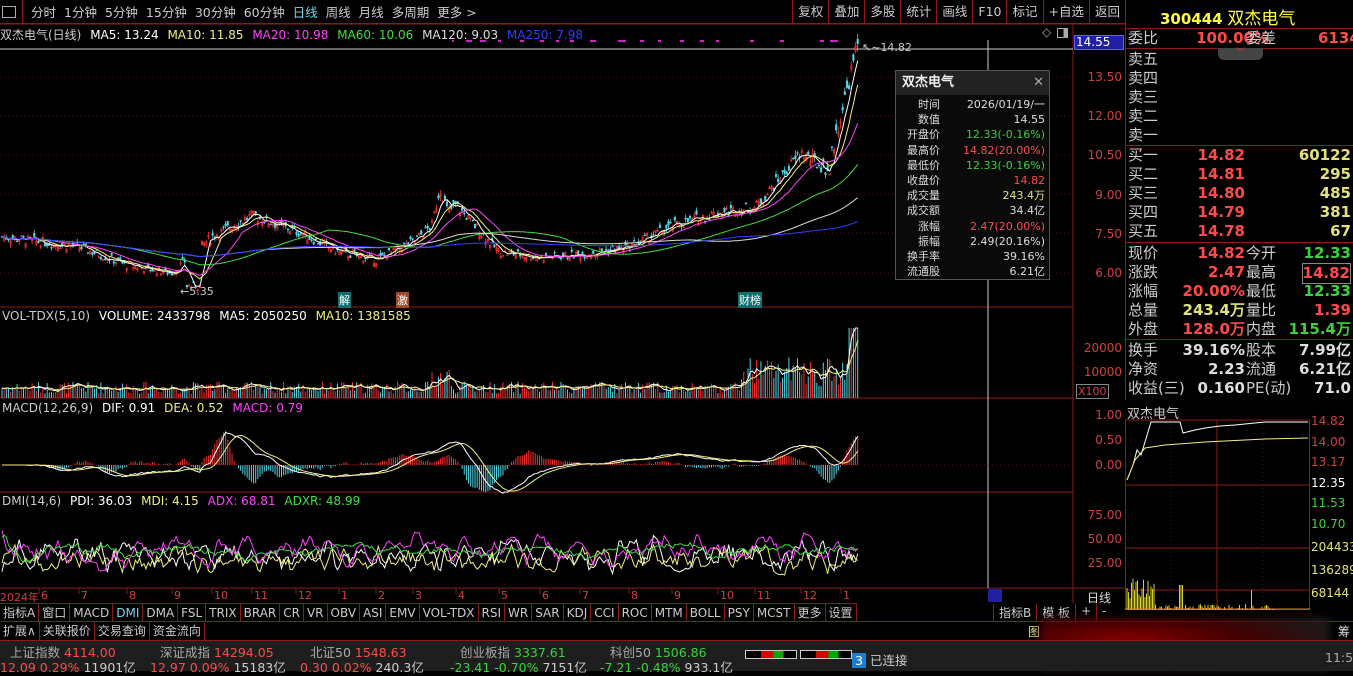  Describe the element at coordinates (972, 271) in the screenshot. I see `tooltip-row: 流通股 6.21亿` at that location.